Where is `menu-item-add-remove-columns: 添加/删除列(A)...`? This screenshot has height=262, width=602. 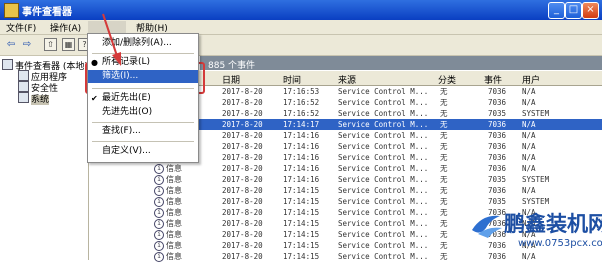 menu-item-add-remove-columns: 添加/删除列(A)... is located at coordinates (143, 43).